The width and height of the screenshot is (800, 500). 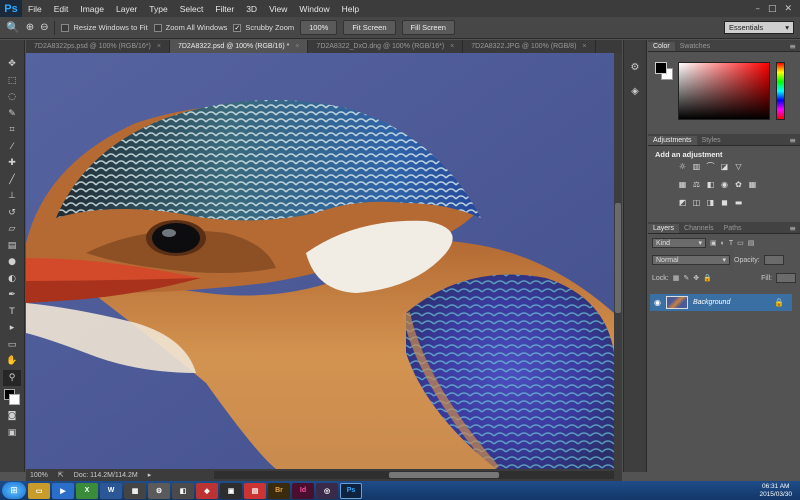 I want to click on zoom-tool-icon: ⚲, so click(x=12, y=377).